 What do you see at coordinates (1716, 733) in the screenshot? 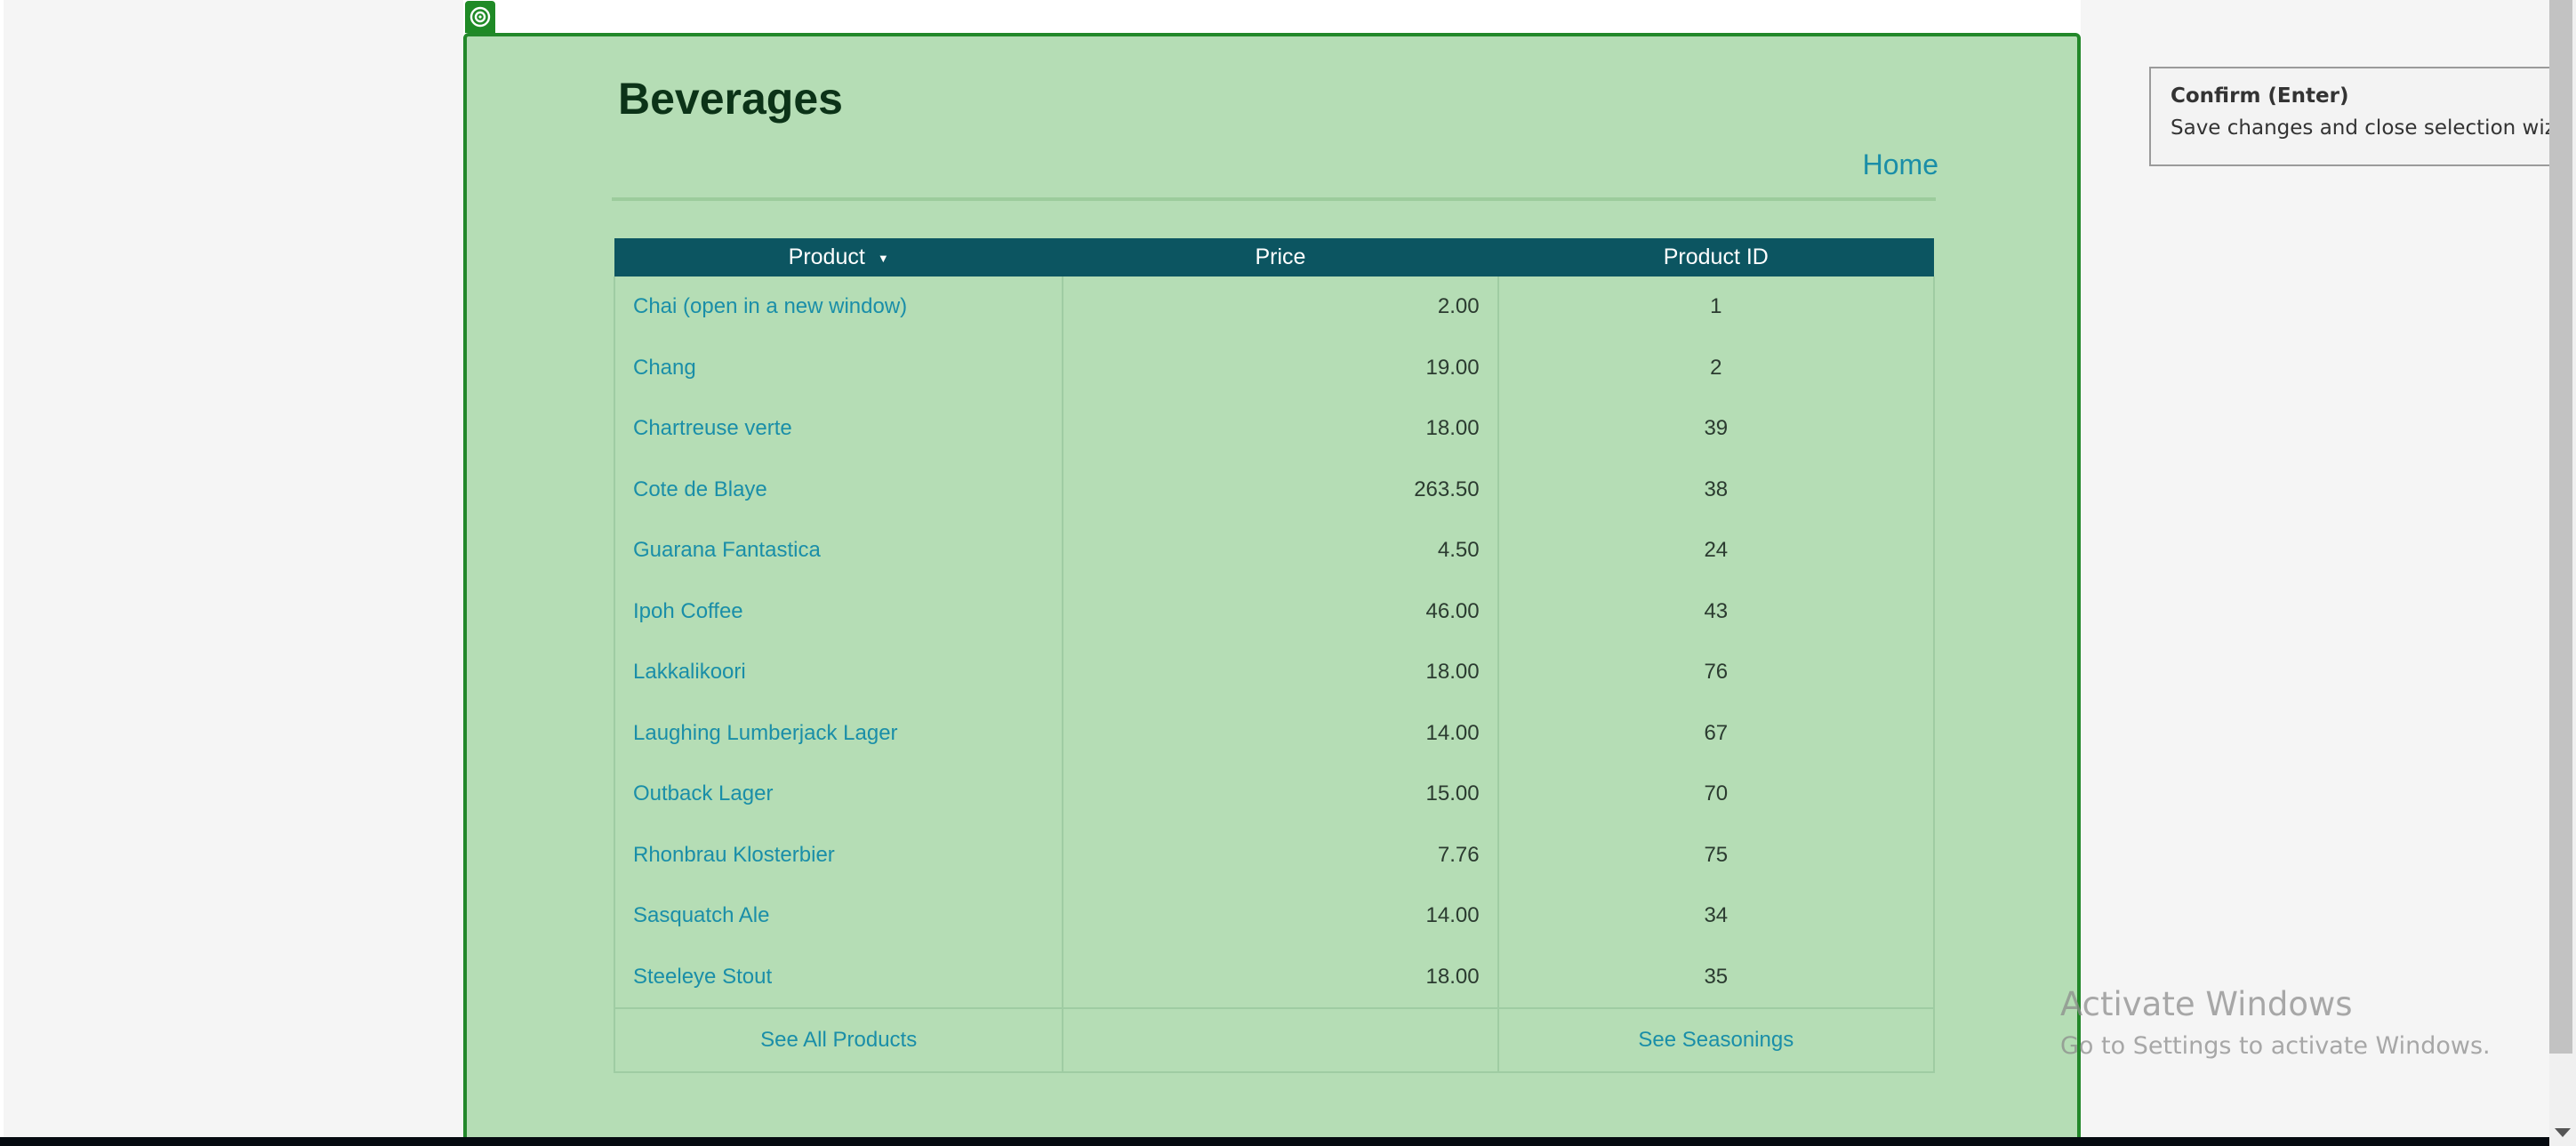
I see `product-id-cell: 67` at bounding box center [1716, 733].